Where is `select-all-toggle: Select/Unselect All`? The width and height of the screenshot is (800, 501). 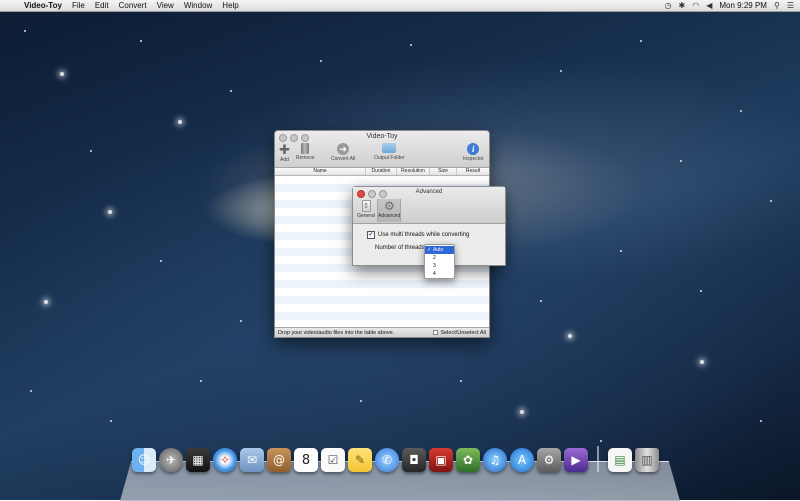 select-all-toggle: Select/Unselect All is located at coordinates (459, 333).